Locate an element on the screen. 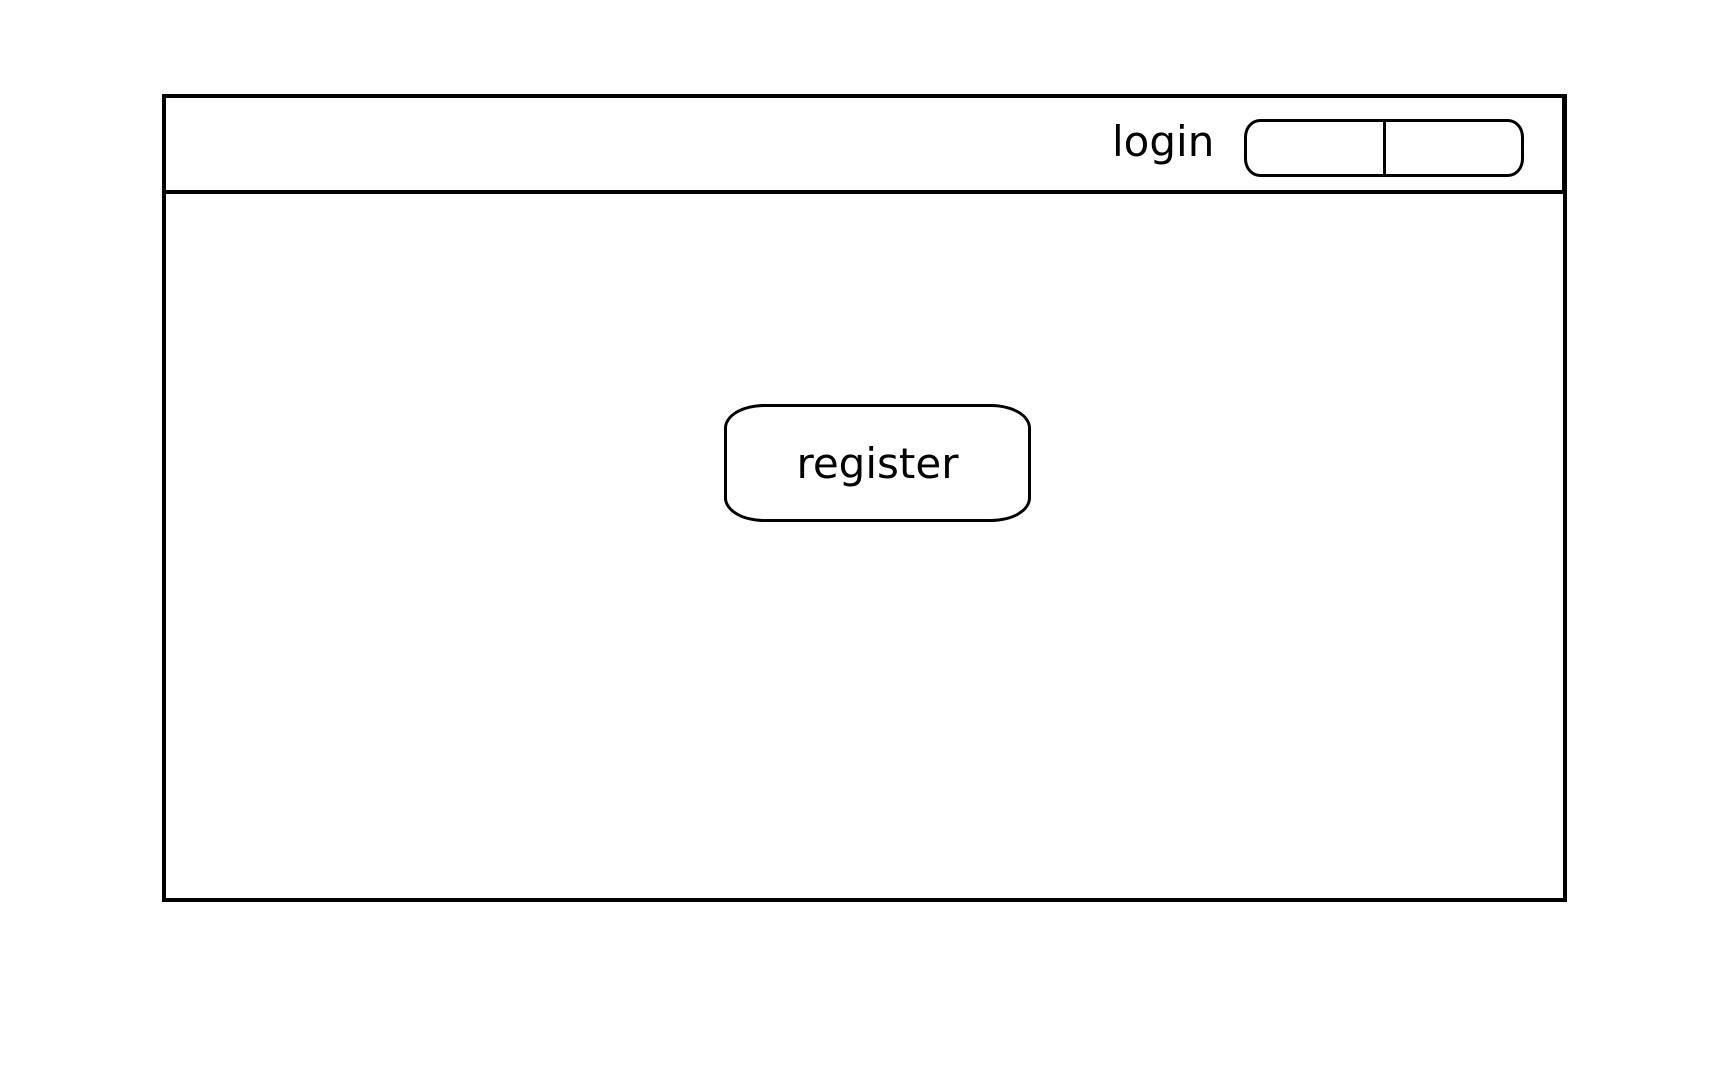  login-field is located at coordinates (1384, 148).